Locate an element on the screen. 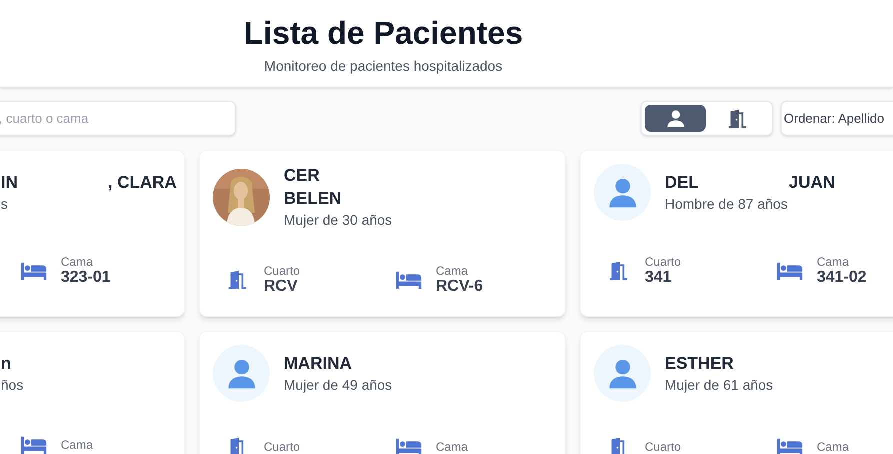 This screenshot has width=893, height=454. sort-dropdown: Ordenar: Apellido is located at coordinates (837, 118).